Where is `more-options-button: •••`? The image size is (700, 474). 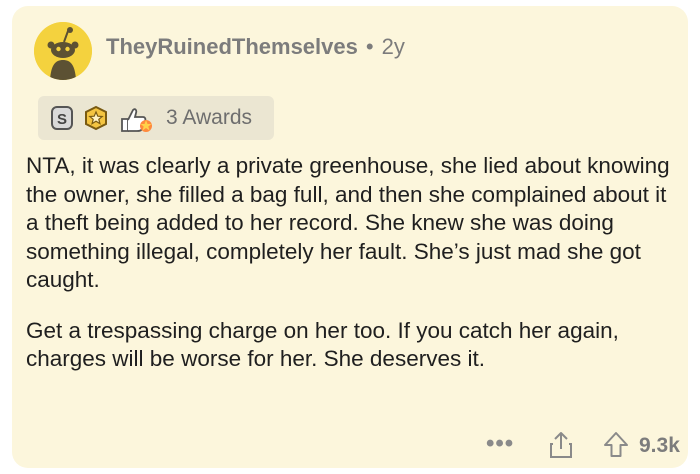
more-options-button: ••• is located at coordinates (501, 447).